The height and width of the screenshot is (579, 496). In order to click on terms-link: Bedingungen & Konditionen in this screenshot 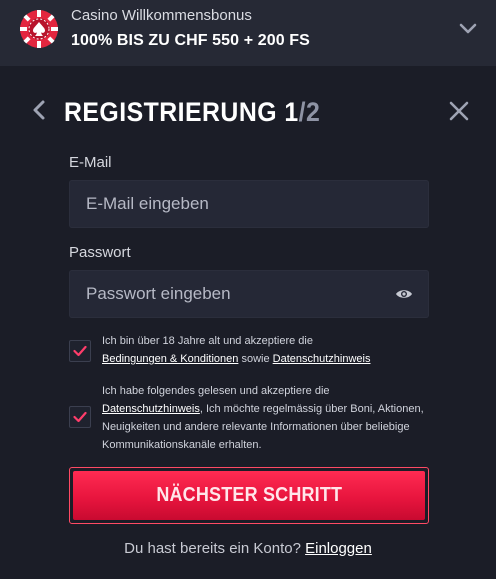, I will do `click(170, 359)`.